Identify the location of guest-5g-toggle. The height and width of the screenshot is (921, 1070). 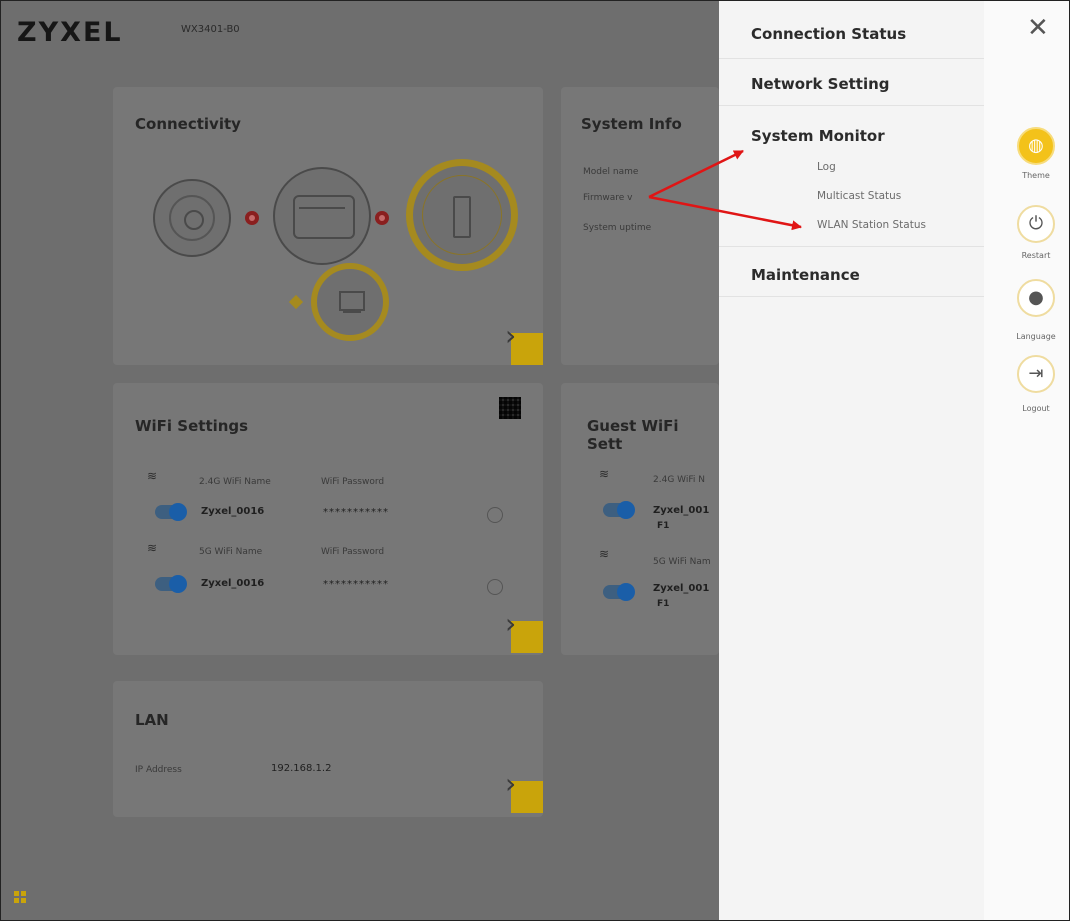
(619, 592).